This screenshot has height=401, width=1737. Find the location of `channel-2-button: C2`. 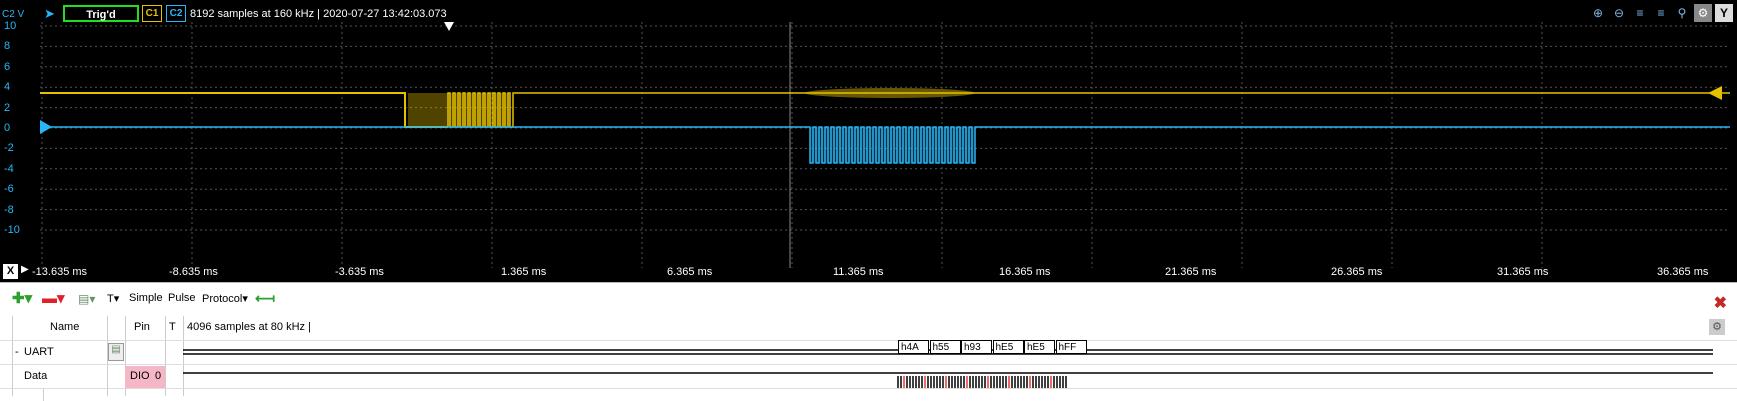

channel-2-button: C2 is located at coordinates (176, 13).